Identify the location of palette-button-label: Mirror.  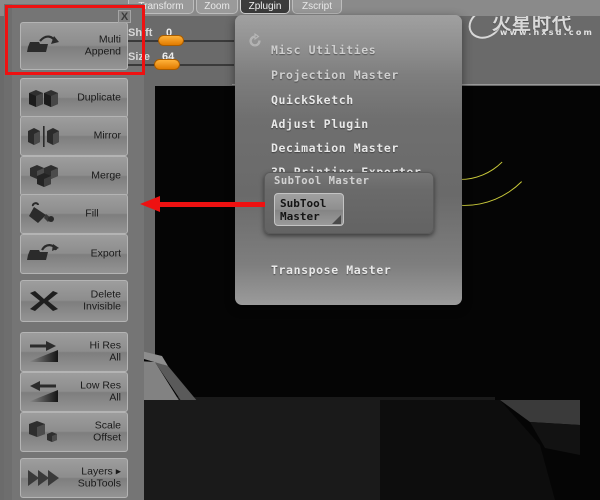
(107, 135).